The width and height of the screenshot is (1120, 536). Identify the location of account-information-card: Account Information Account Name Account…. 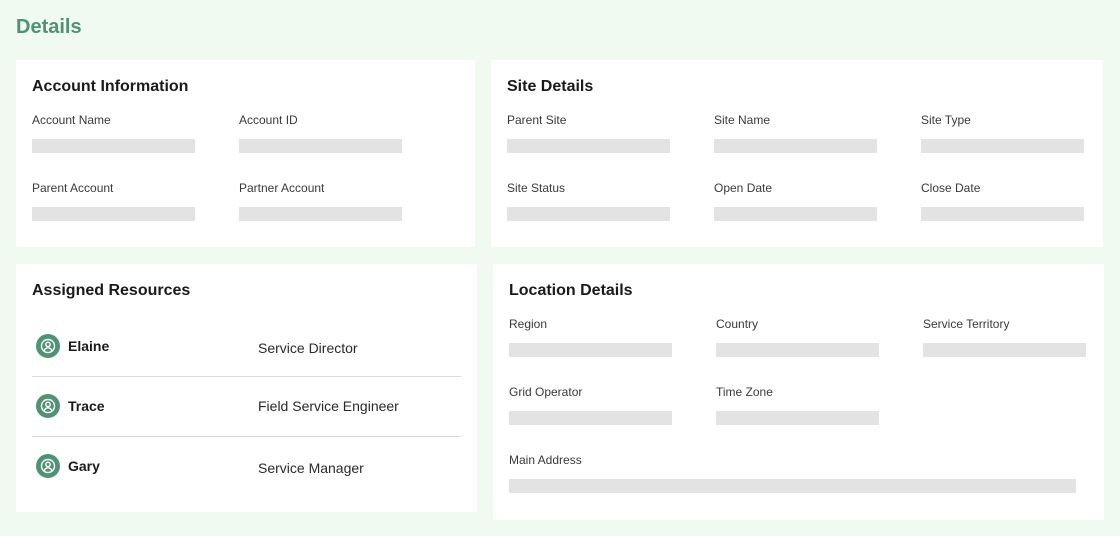
(245, 153).